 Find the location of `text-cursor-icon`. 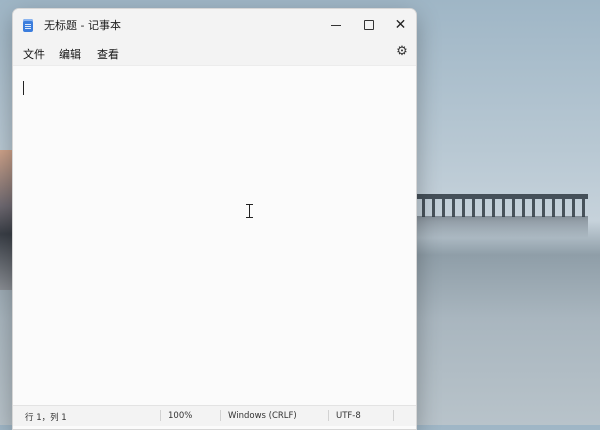

text-cursor-icon is located at coordinates (250, 211).